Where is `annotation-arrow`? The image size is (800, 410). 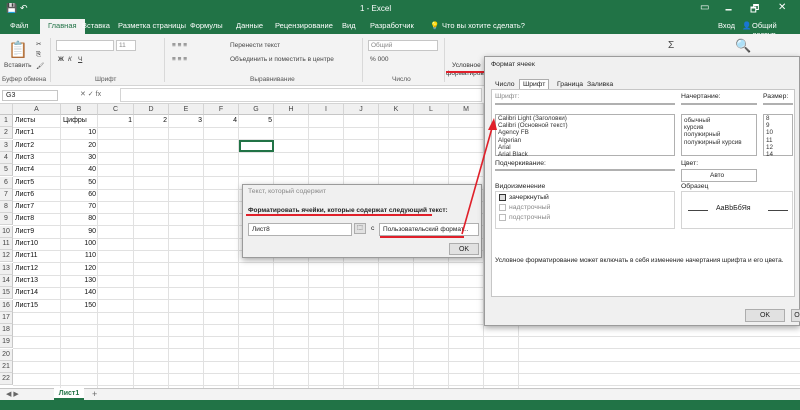
annotation-arrow is located at coordinates (479, 176).